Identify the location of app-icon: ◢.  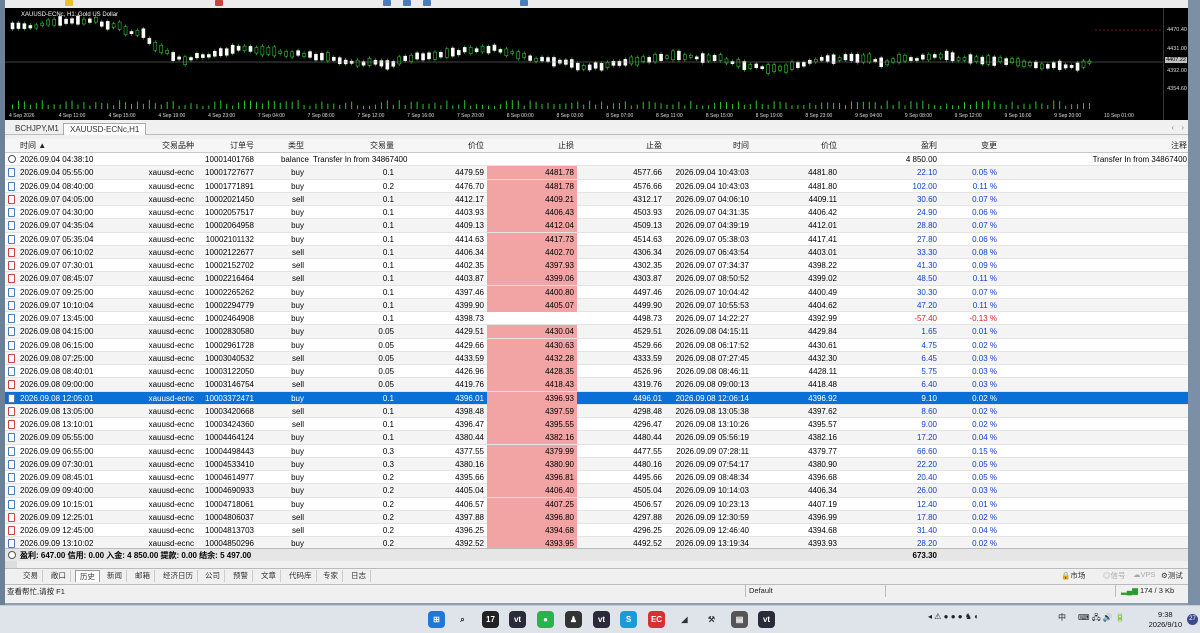
(684, 619).